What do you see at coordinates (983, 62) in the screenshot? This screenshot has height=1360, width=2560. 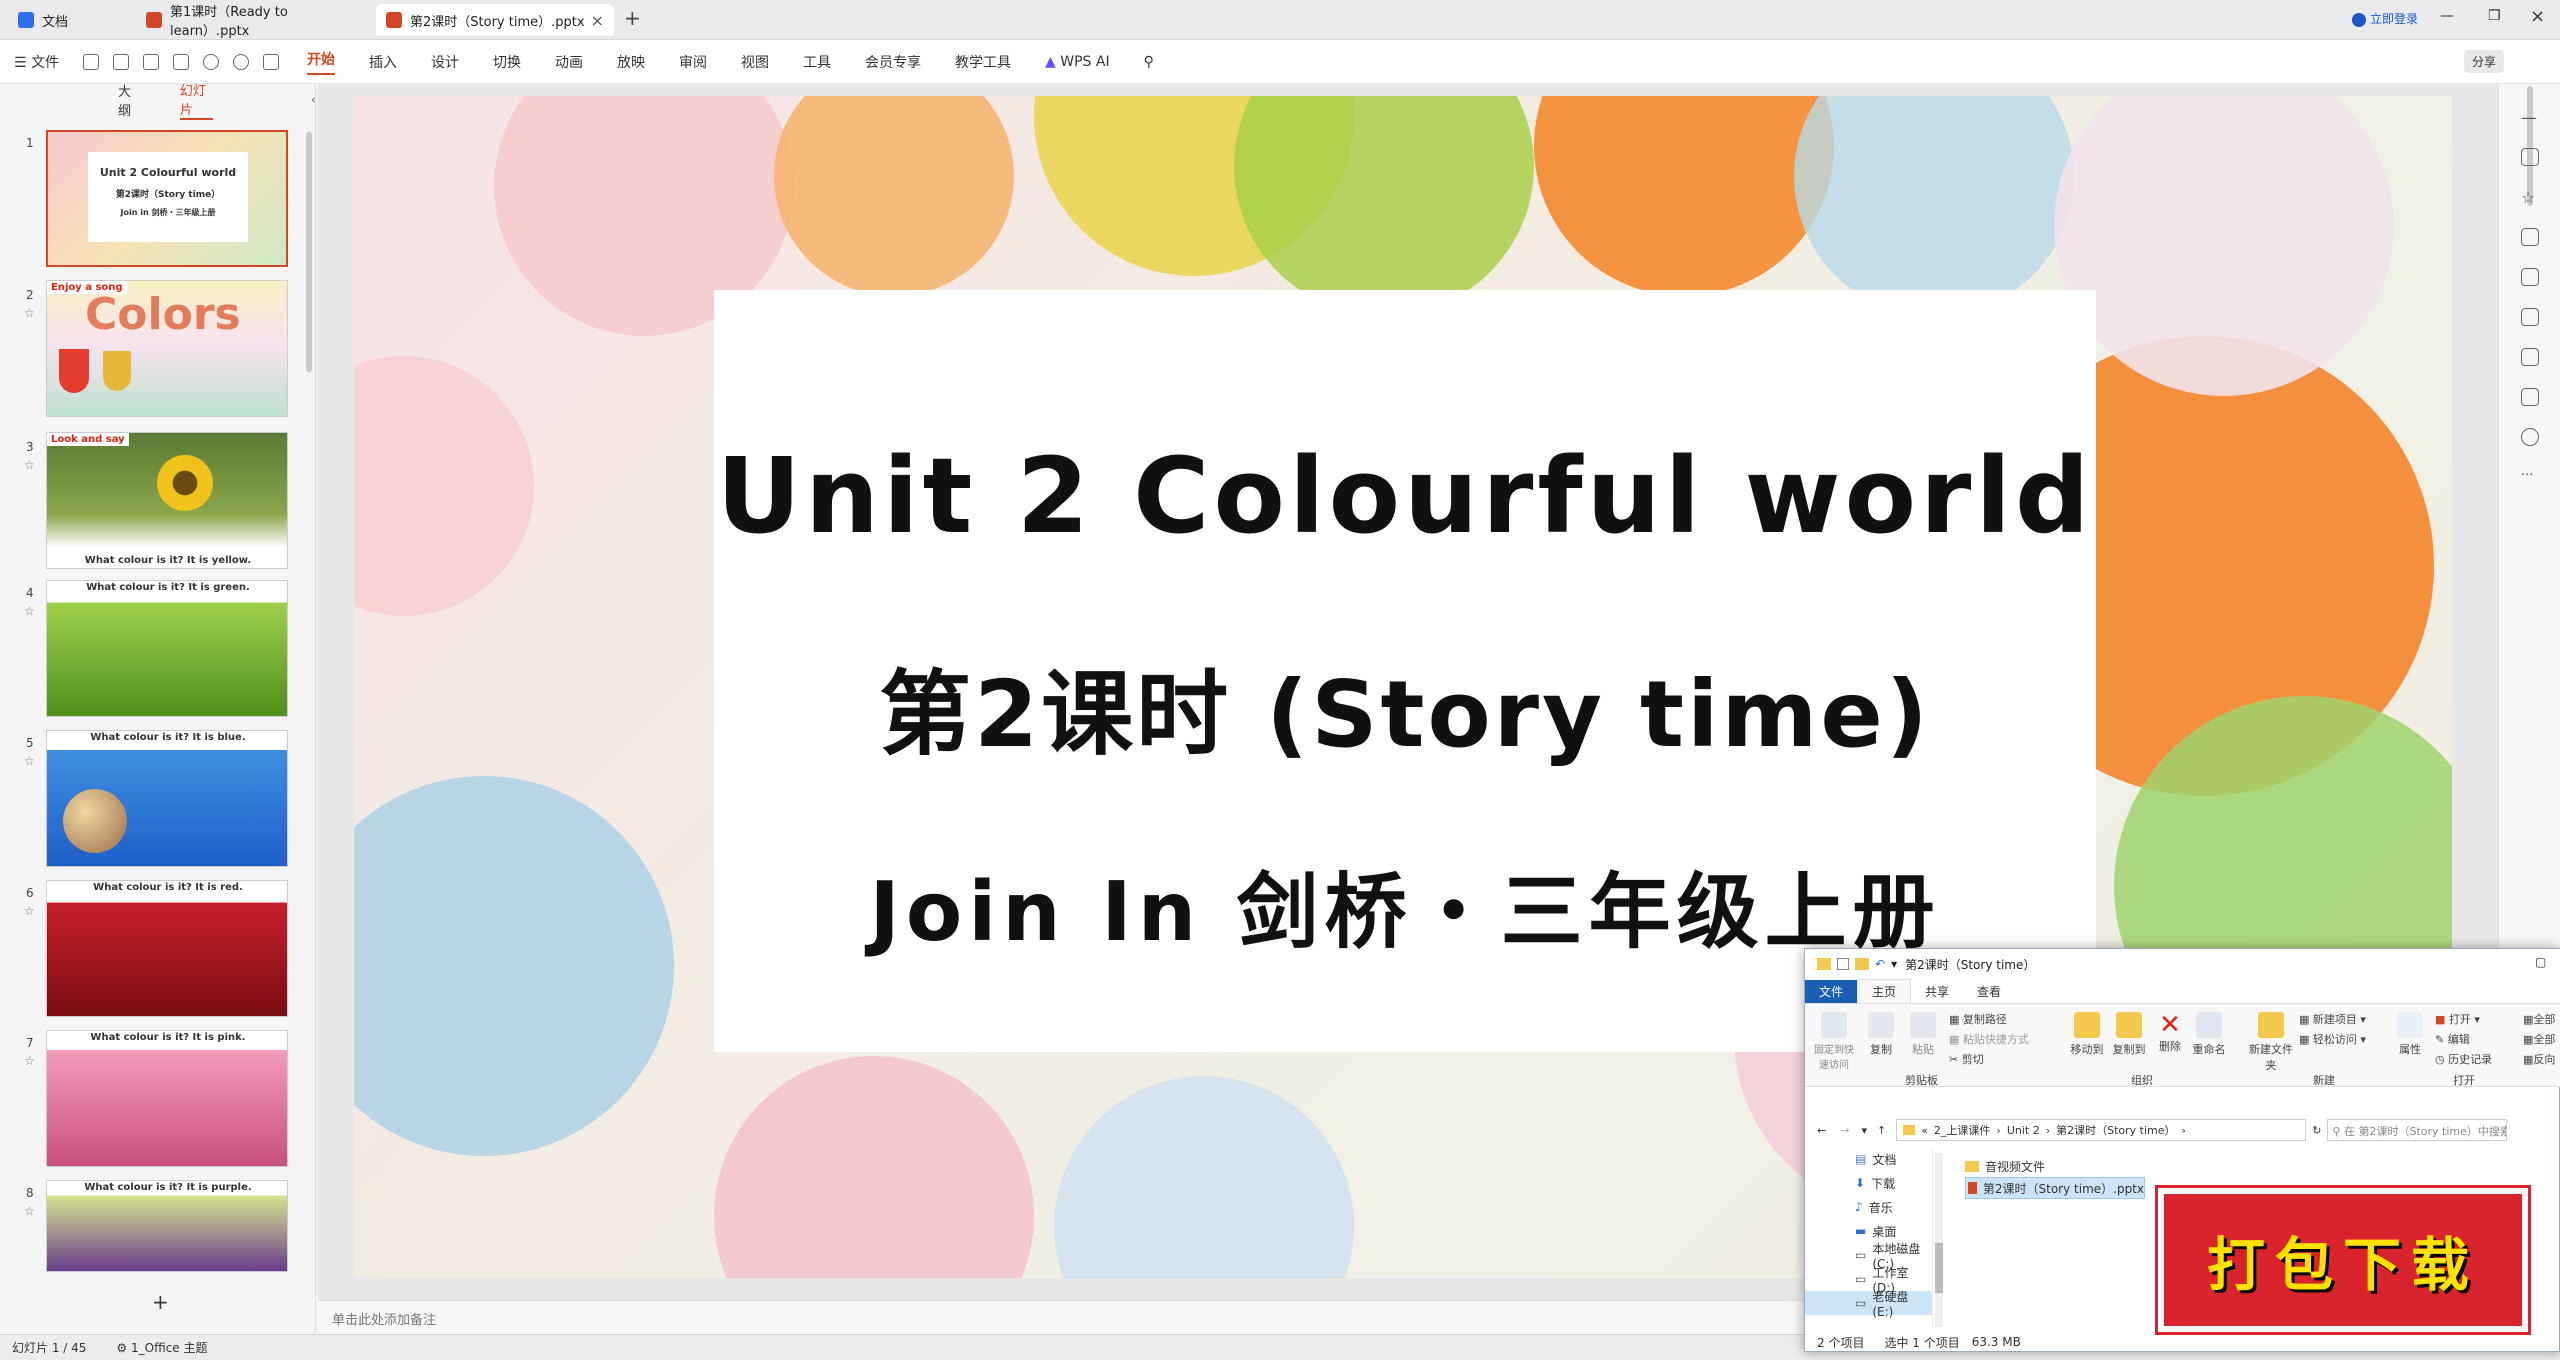 I see `menu-teaching-tools: 教学工具` at bounding box center [983, 62].